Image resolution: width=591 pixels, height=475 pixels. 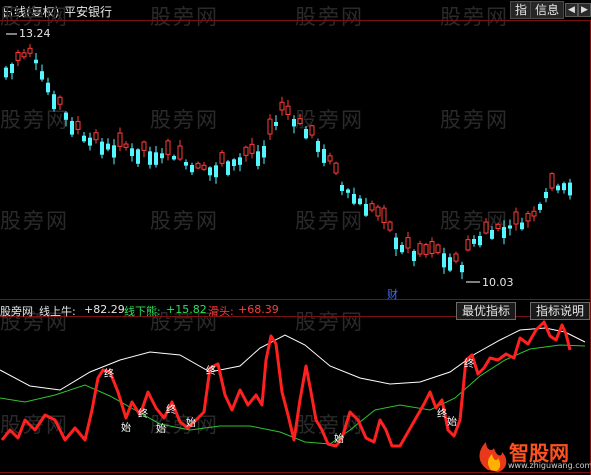 I want to click on indicator-explain-button: 指标说明, so click(x=560, y=311).